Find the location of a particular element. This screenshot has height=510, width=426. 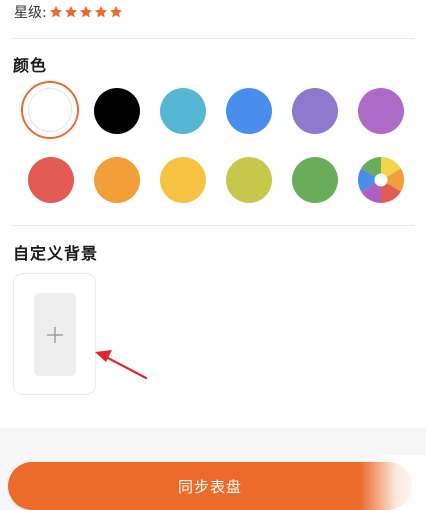

color-swatch-white-fill is located at coordinates (50, 110).